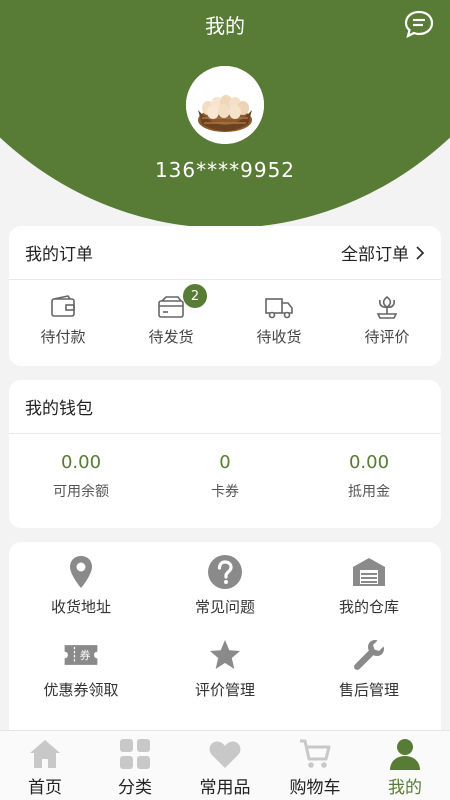 This screenshot has height=800, width=450. I want to click on order-label: 待收货, so click(279, 337).